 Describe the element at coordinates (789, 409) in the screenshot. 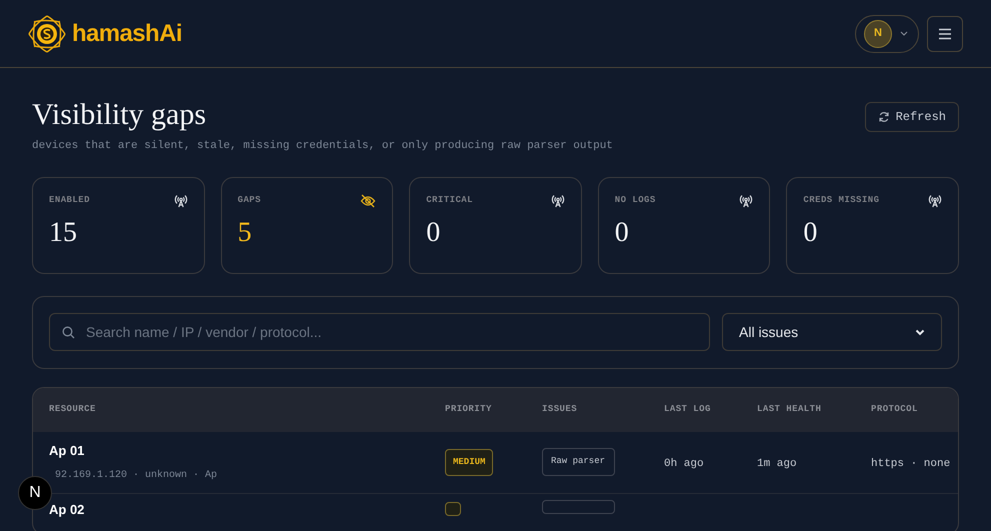

I see `column-header: LAST HEALTH` at that location.